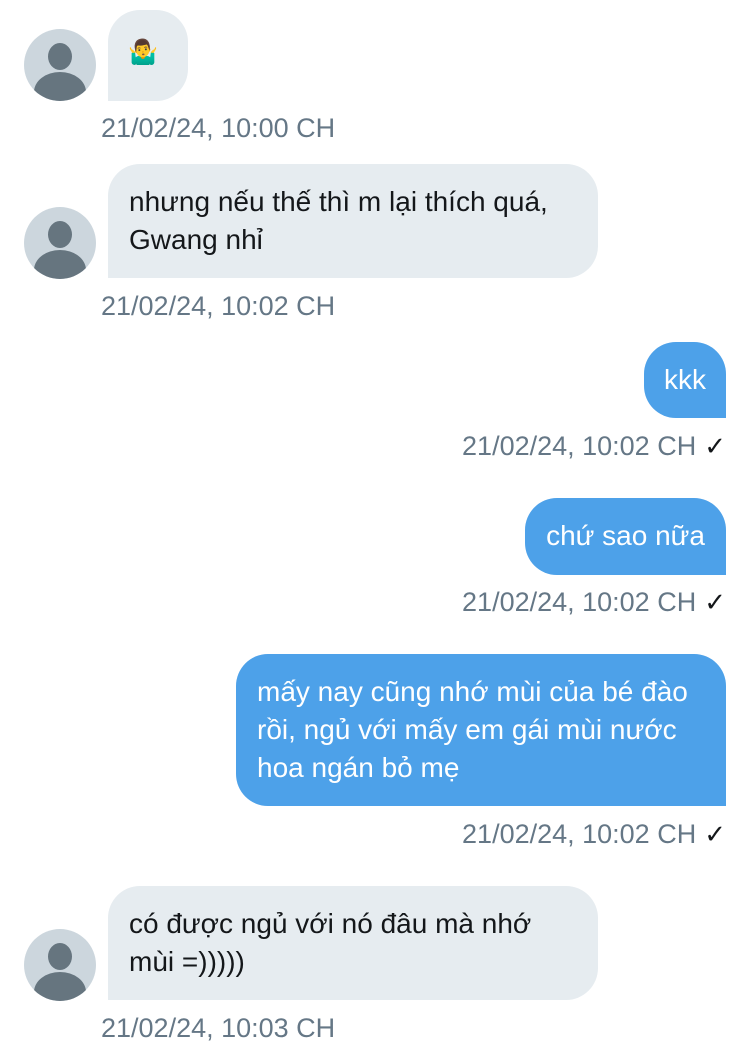 The height and width of the screenshot is (1052, 750). I want to click on message-bubble-outgoing: kkk, so click(685, 380).